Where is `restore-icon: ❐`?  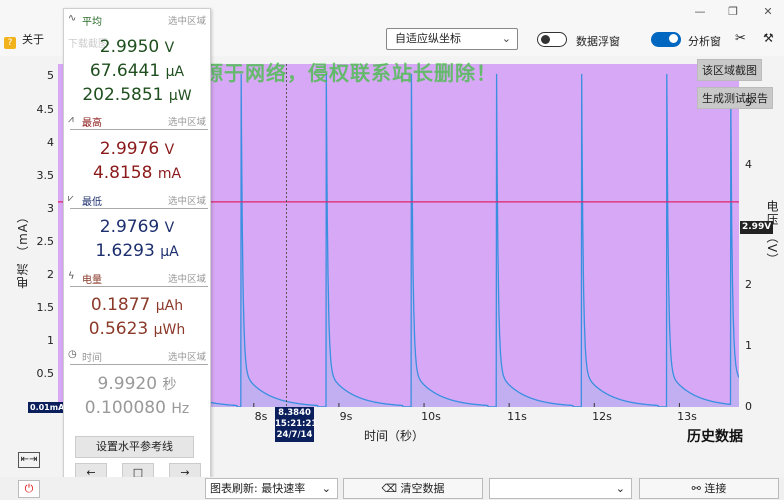
restore-icon: ❐ is located at coordinates (733, 12).